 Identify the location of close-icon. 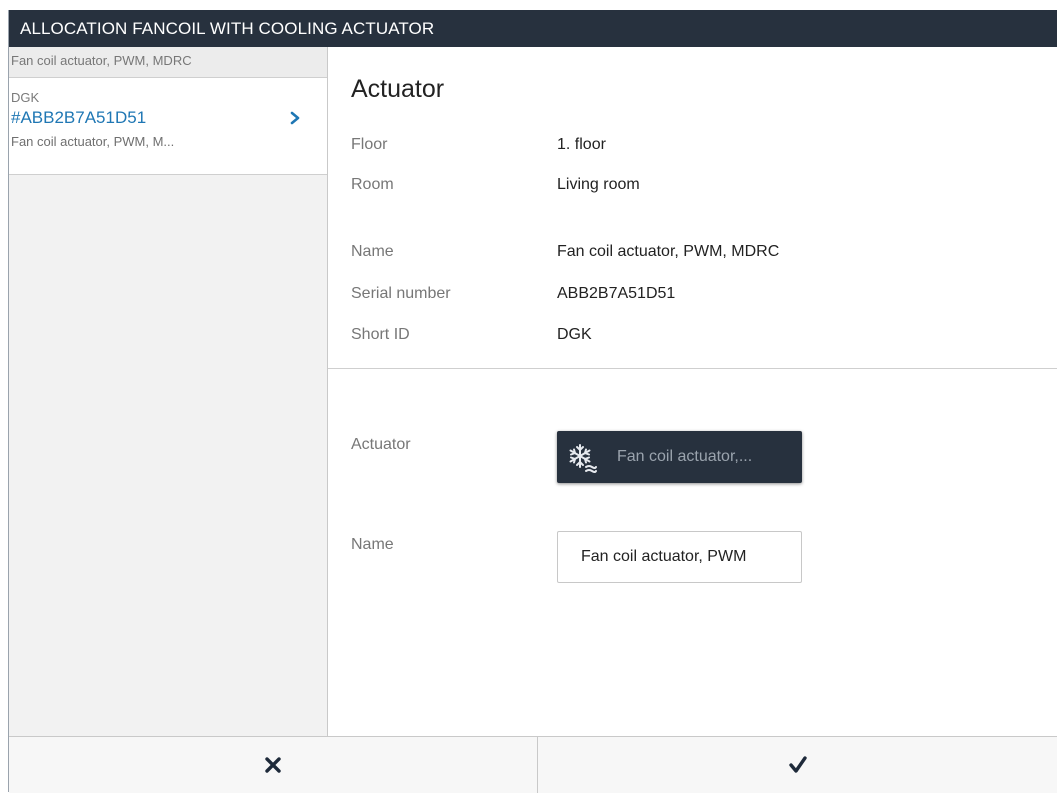
(273, 765).